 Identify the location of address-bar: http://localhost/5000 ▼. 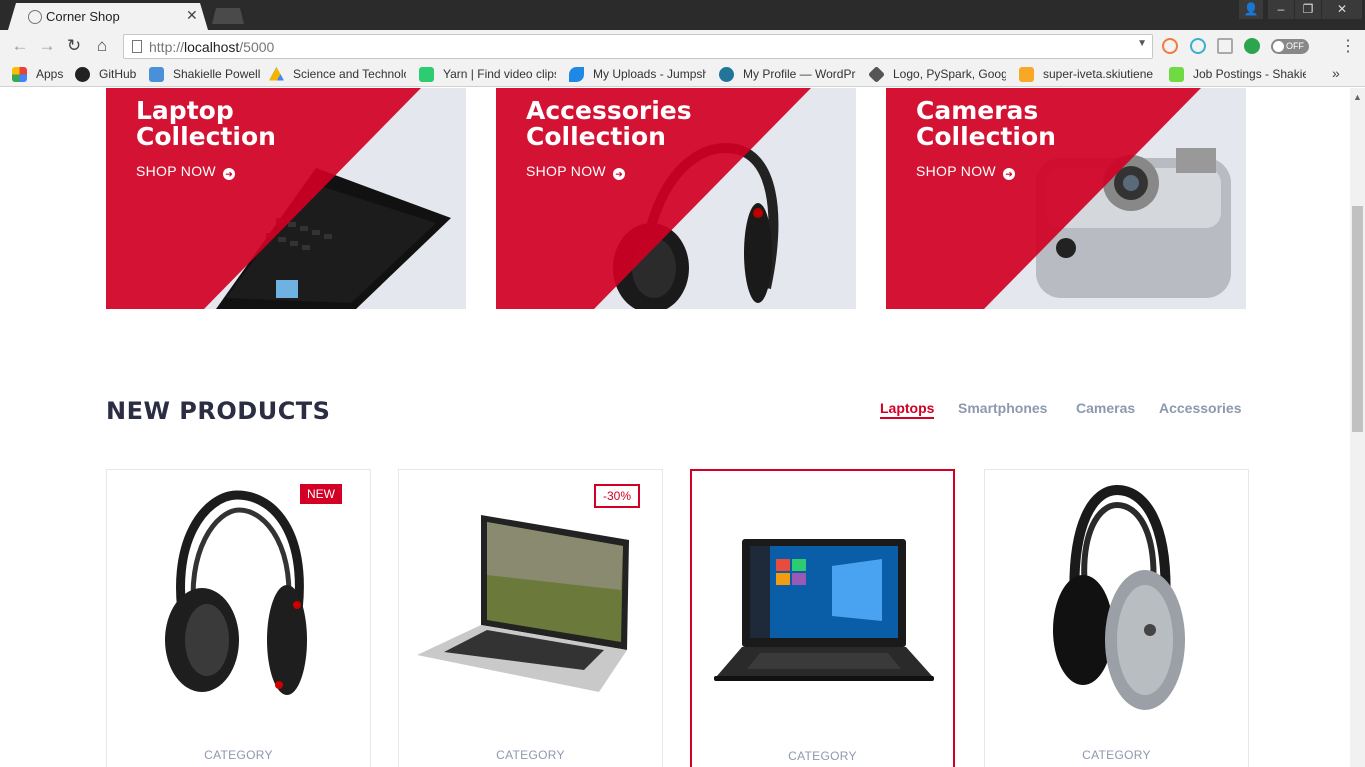
(638, 46).